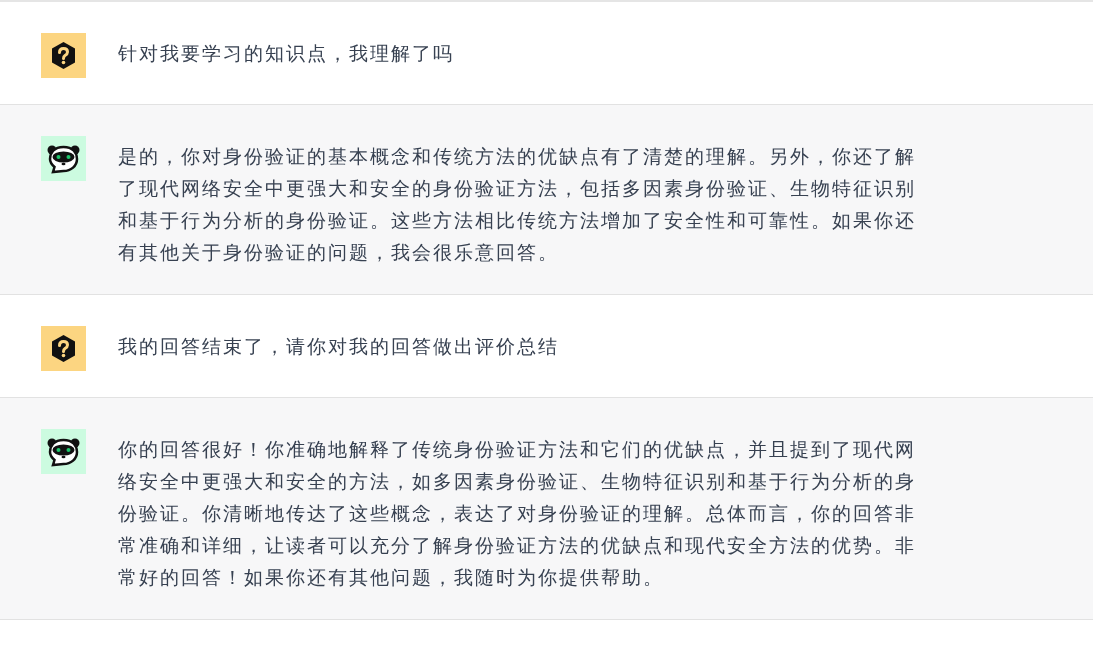 This screenshot has width=1093, height=672. What do you see at coordinates (286, 53) in the screenshot?
I see `message-text: 针对我要学习的知识点，我理解了吗` at bounding box center [286, 53].